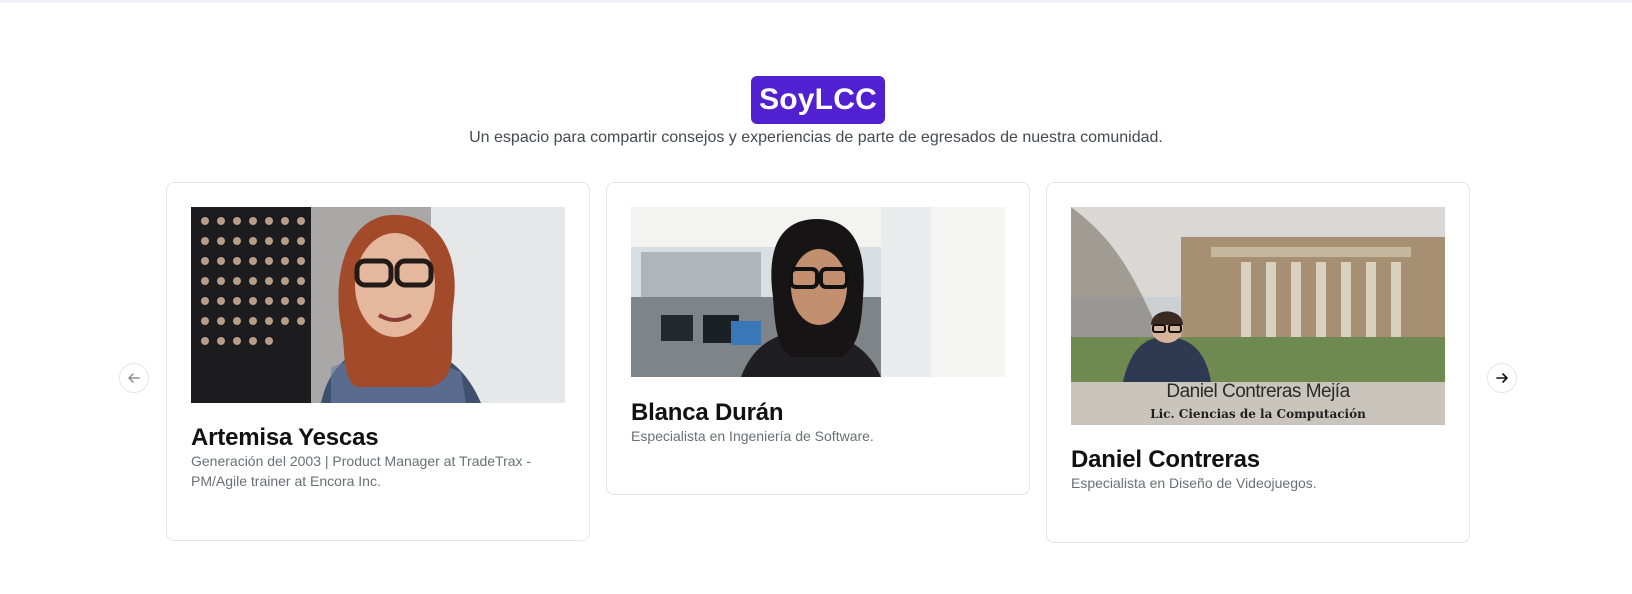 This screenshot has height=594, width=1632. I want to click on overlay-title: Daniel Contreras Mejía, so click(1258, 391).